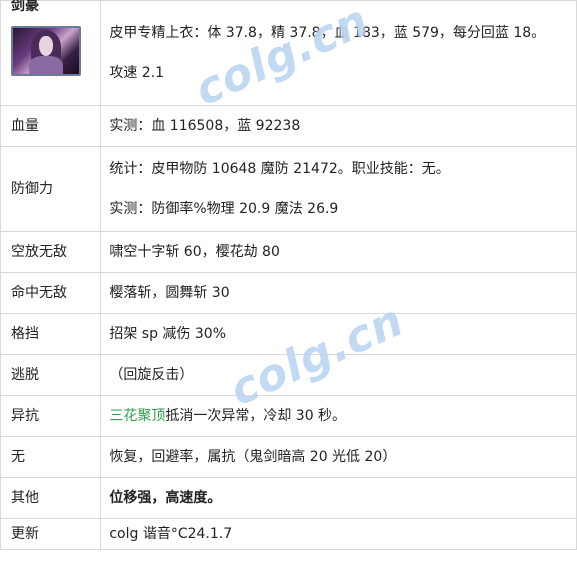 The width and height of the screenshot is (577, 565). What do you see at coordinates (338, 534) in the screenshot?
I see `row-value: colg 谐音°C24.1.7` at bounding box center [338, 534].